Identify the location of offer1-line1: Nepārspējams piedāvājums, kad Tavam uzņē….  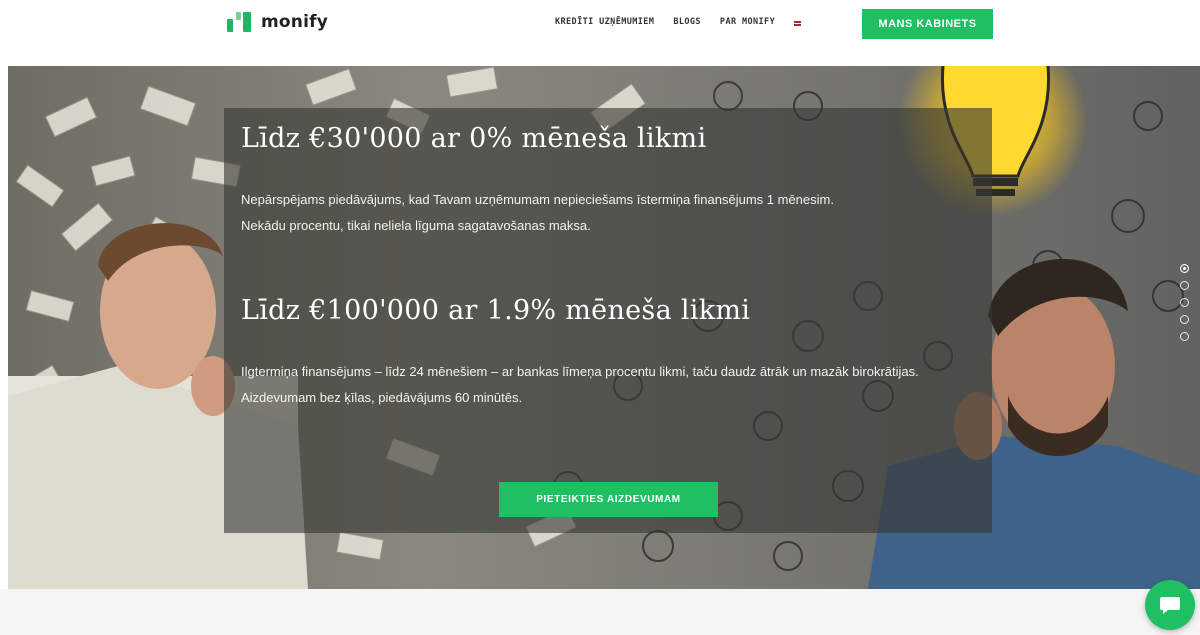
(537, 199).